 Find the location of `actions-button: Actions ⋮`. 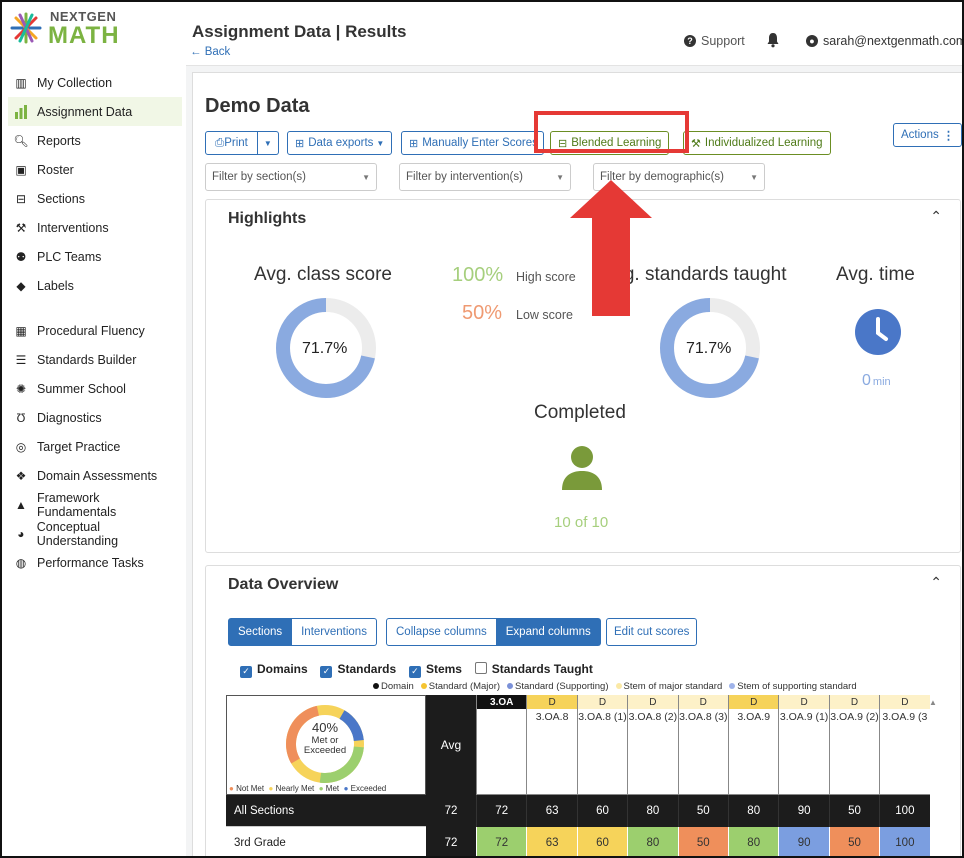

actions-button: Actions ⋮ is located at coordinates (927, 135).